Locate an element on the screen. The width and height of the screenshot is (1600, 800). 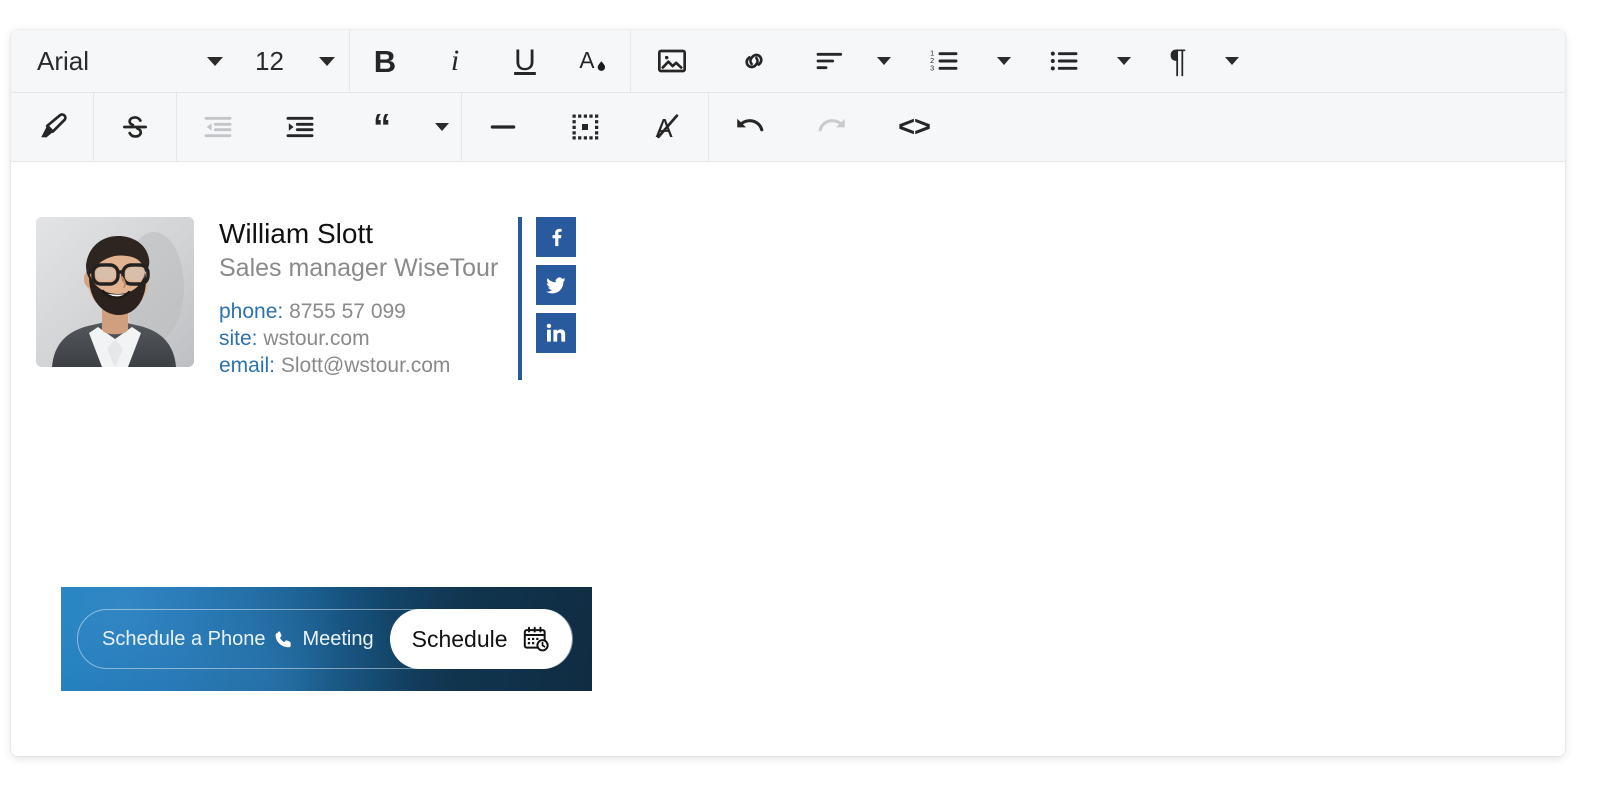
highlight-button is located at coordinates (52, 127).